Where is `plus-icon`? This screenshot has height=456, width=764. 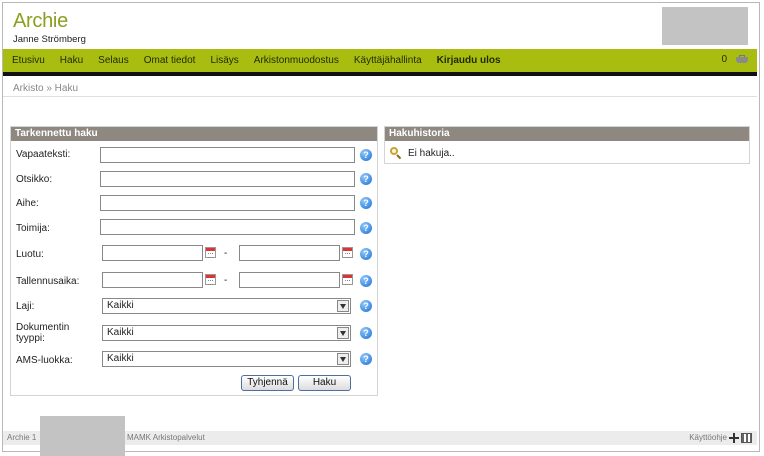 plus-icon is located at coordinates (734, 438).